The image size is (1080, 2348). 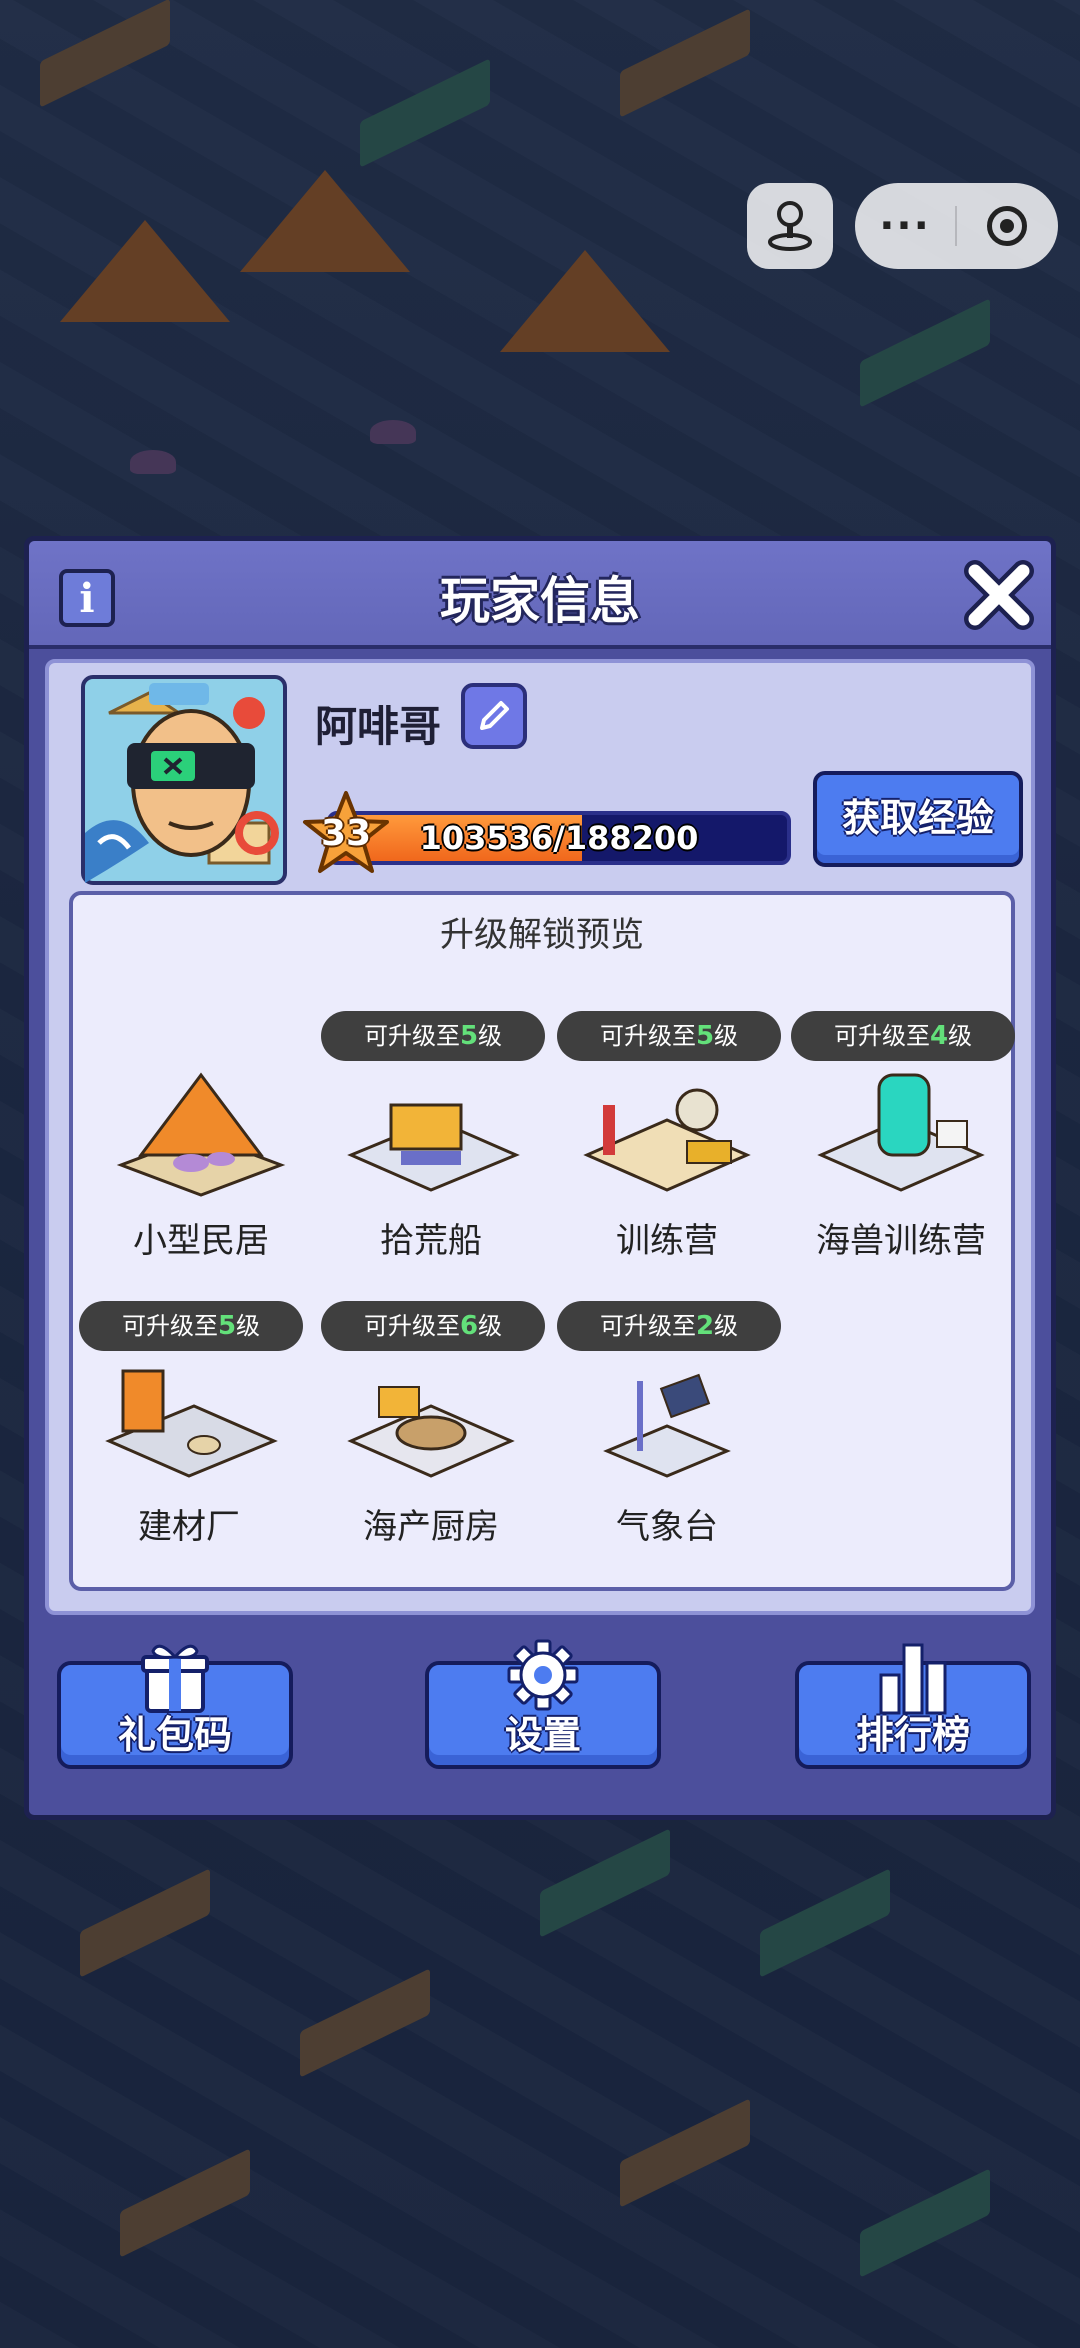 I want to click on pencil-icon, so click(x=494, y=715).